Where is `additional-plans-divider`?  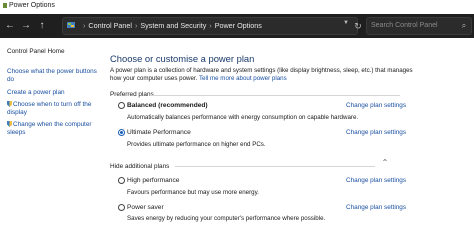
additional-plans-divider is located at coordinates (275, 166).